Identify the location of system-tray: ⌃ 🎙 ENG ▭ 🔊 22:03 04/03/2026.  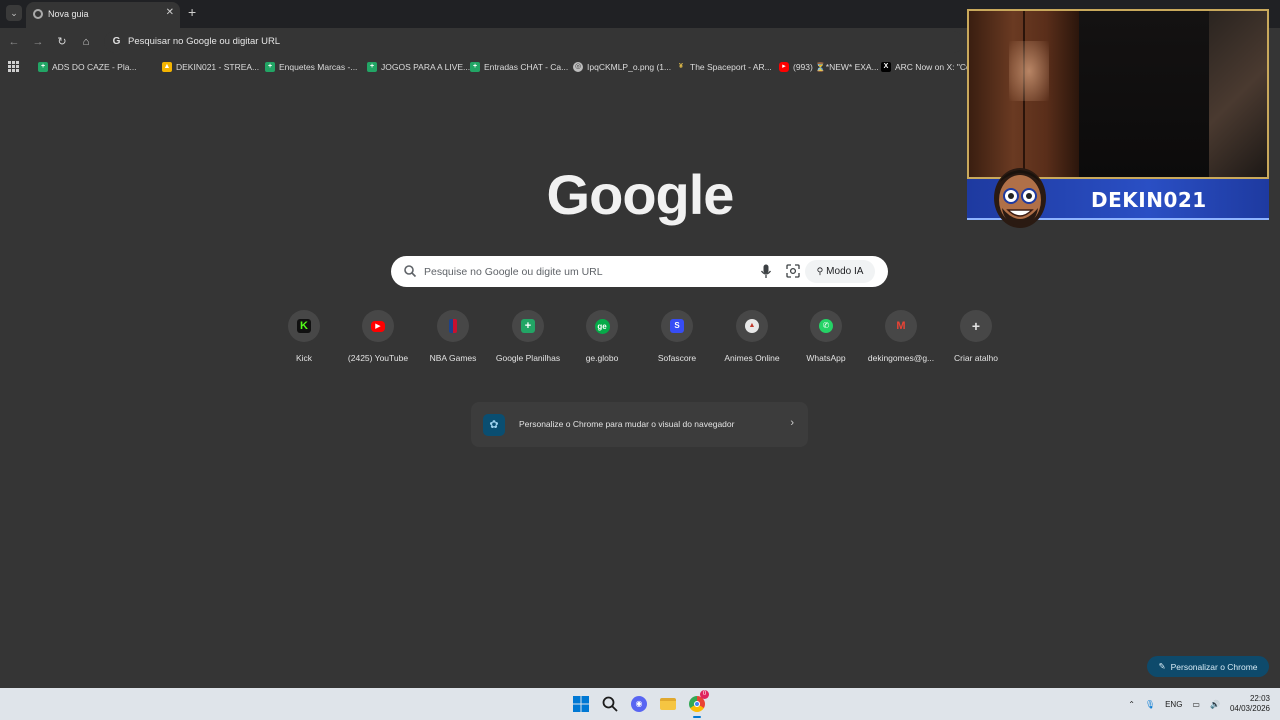
(1199, 704).